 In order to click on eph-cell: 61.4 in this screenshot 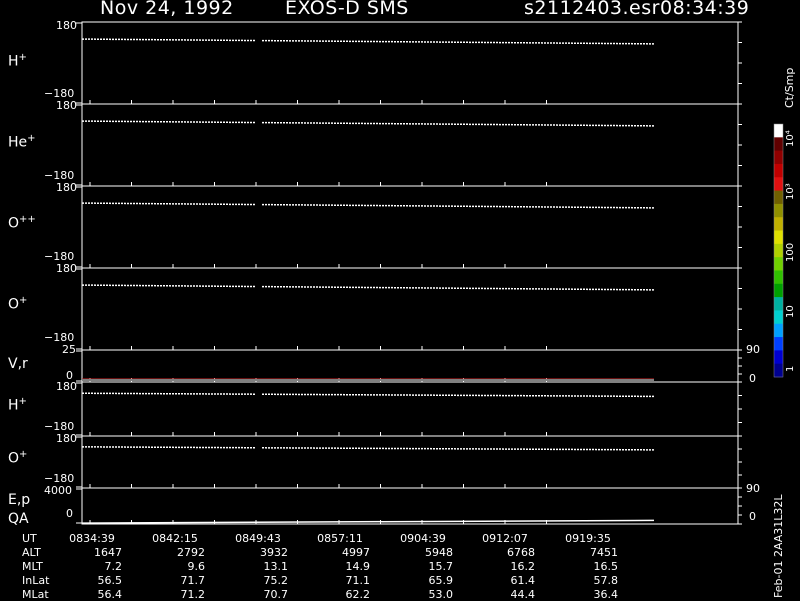, I will do `click(523, 580)`.